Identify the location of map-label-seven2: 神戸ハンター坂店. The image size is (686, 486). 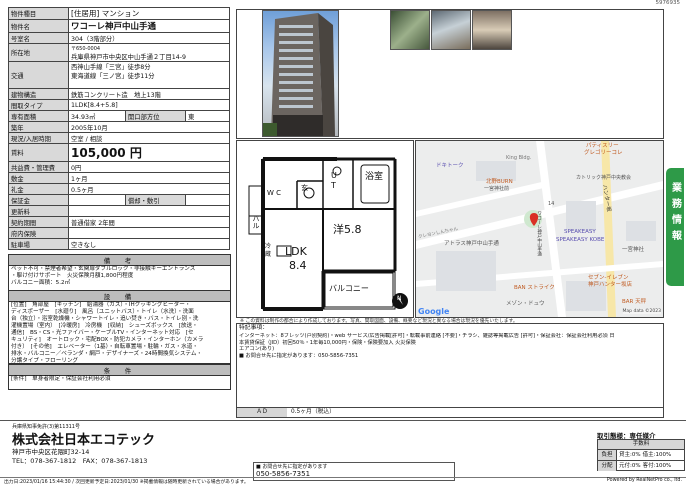
(610, 285).